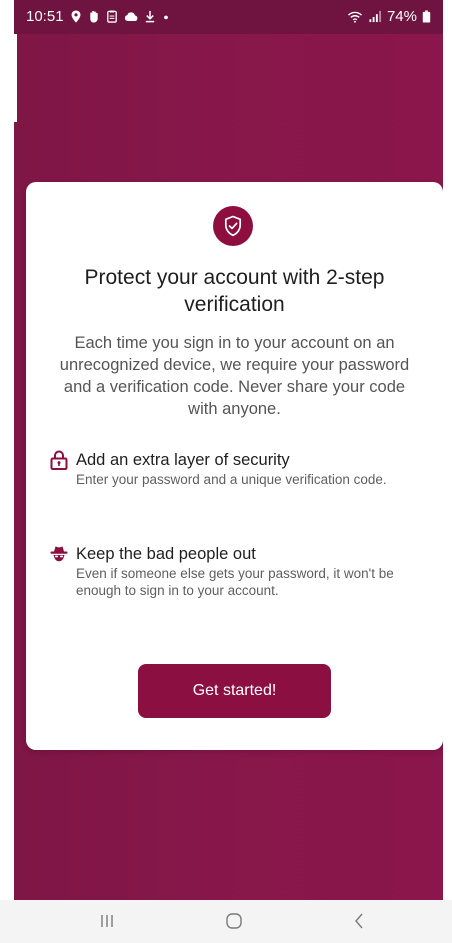 The image size is (452, 943). I want to click on status-time: 10:51, so click(45, 16).